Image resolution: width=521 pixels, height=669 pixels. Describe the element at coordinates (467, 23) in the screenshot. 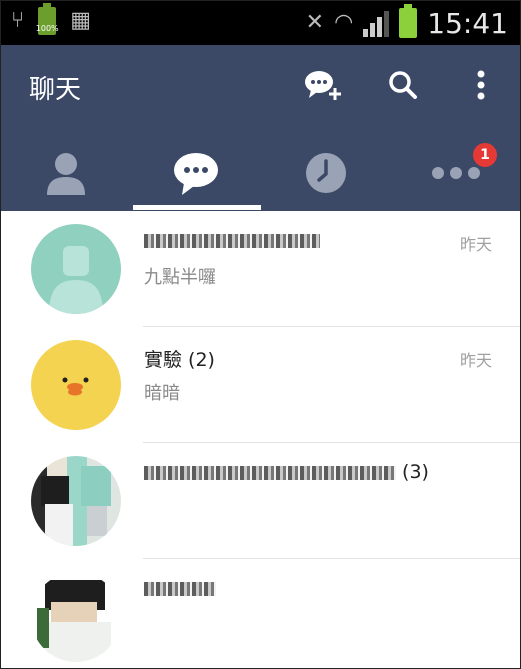

I see `clock: 15:41` at that location.